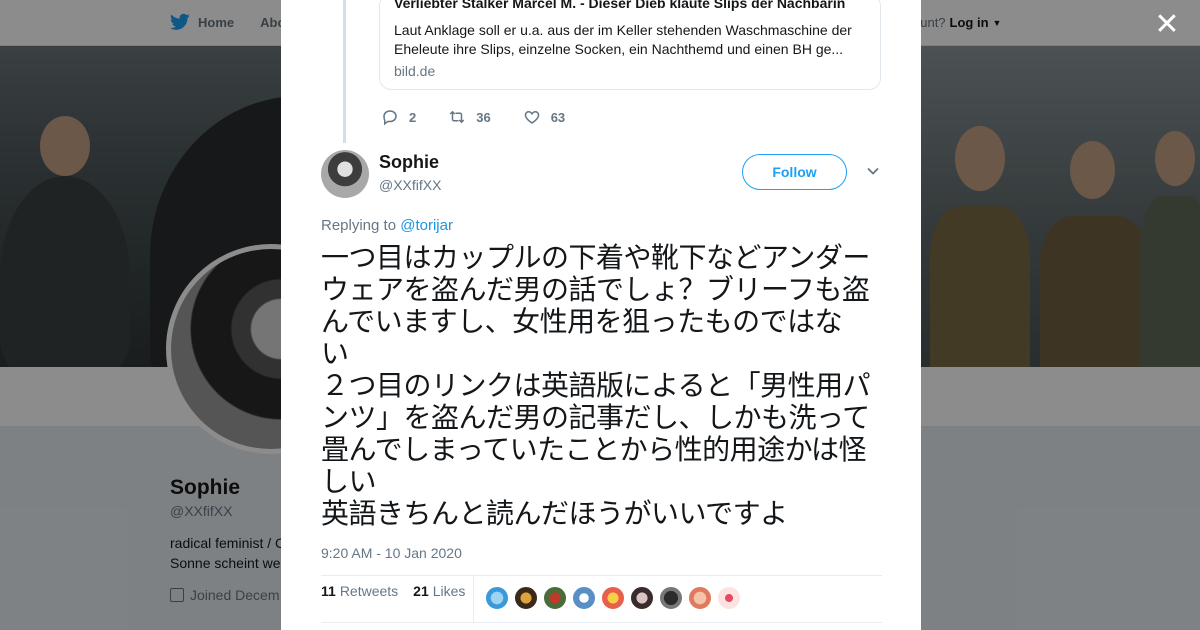  I want to click on retweet-count: 36, so click(483, 117).